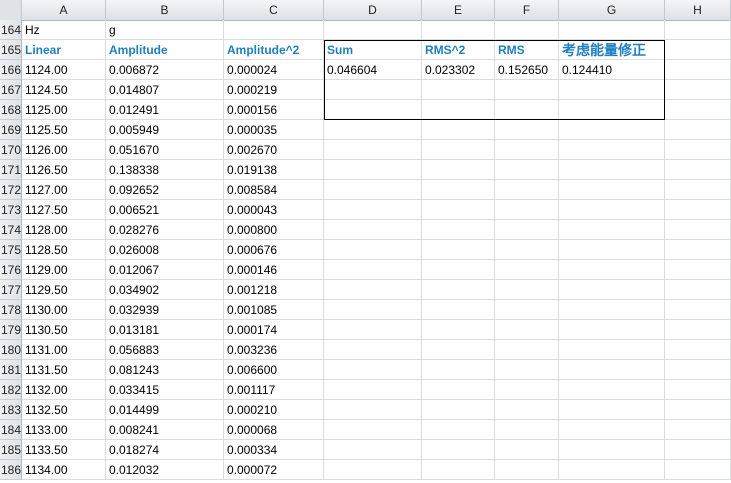 This screenshot has width=731, height=483. I want to click on column-header-h: H, so click(698, 10).